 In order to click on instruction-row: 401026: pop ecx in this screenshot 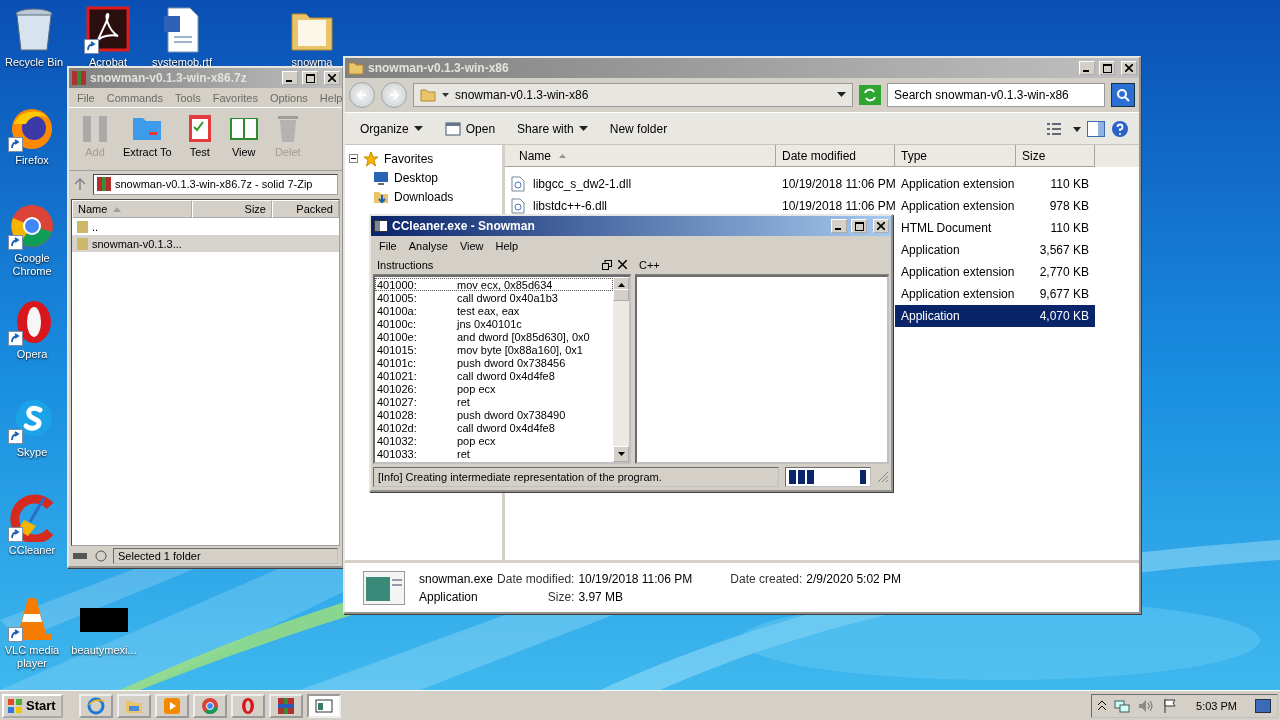, I will do `click(494, 388)`.